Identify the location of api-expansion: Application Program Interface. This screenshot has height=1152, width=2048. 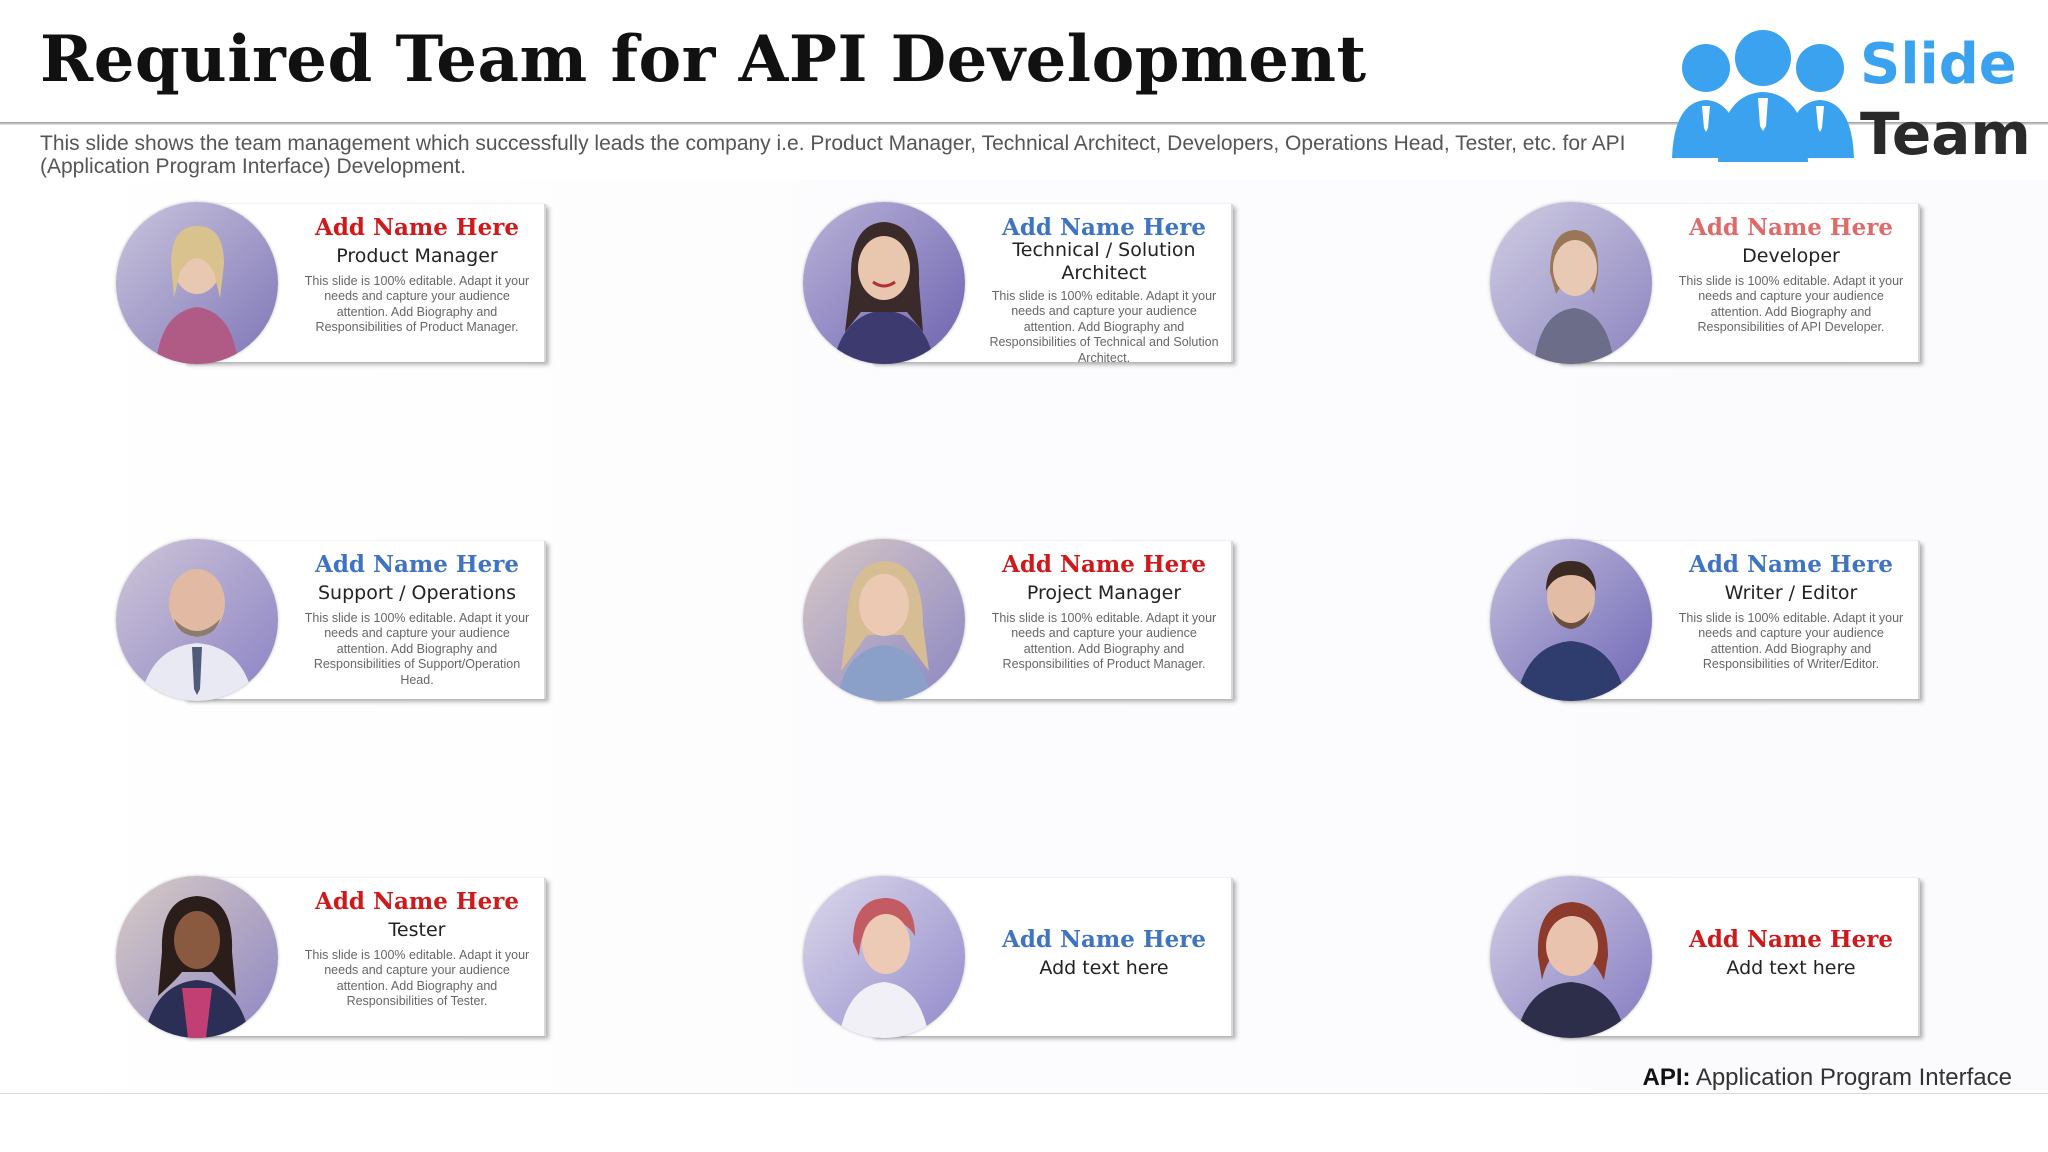
(1853, 1077).